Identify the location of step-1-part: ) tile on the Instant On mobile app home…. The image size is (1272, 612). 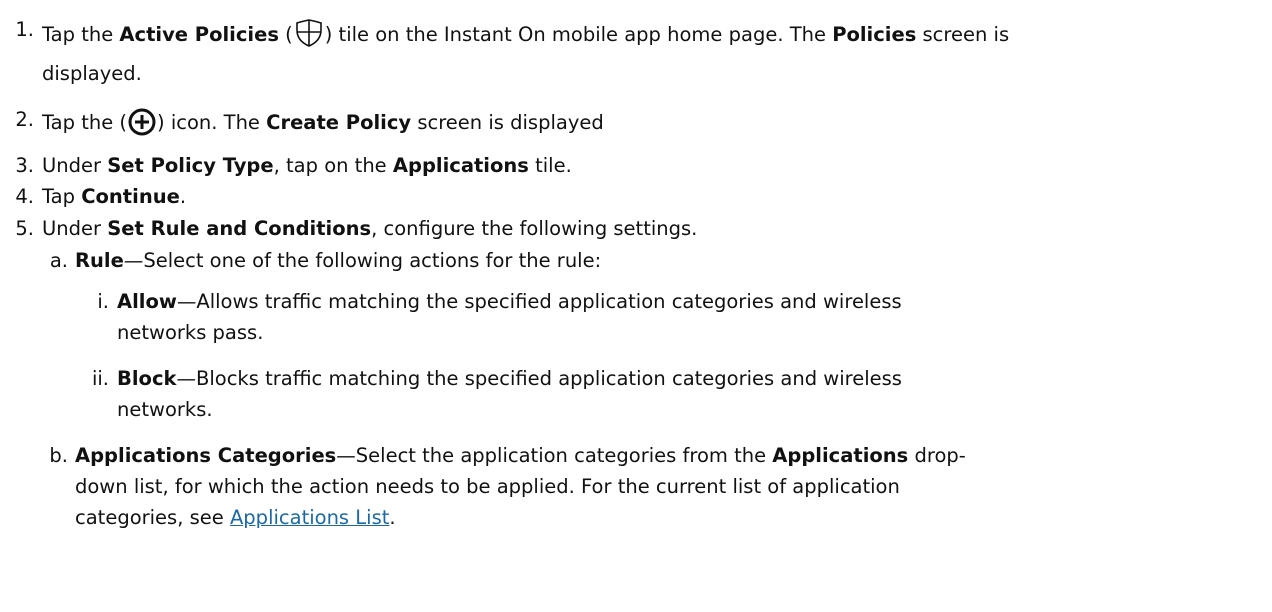
(578, 34).